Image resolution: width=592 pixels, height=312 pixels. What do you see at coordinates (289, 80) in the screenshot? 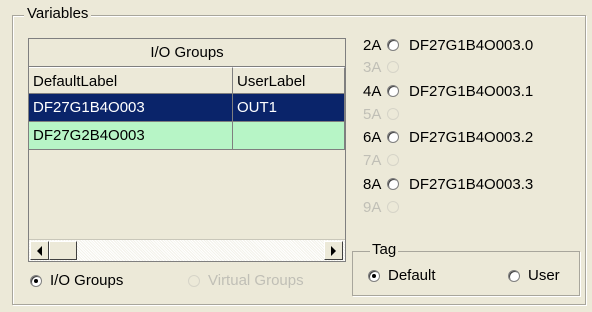
I see `column-header-user-label: UserLabel` at bounding box center [289, 80].